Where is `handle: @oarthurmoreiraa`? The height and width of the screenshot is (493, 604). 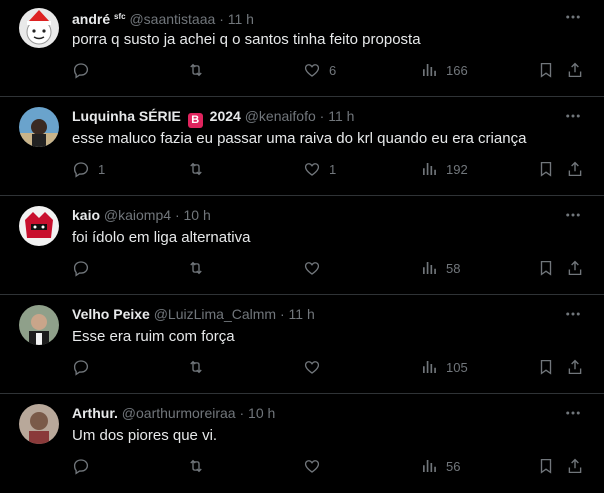
handle: @oarthurmoreiraa is located at coordinates (179, 413).